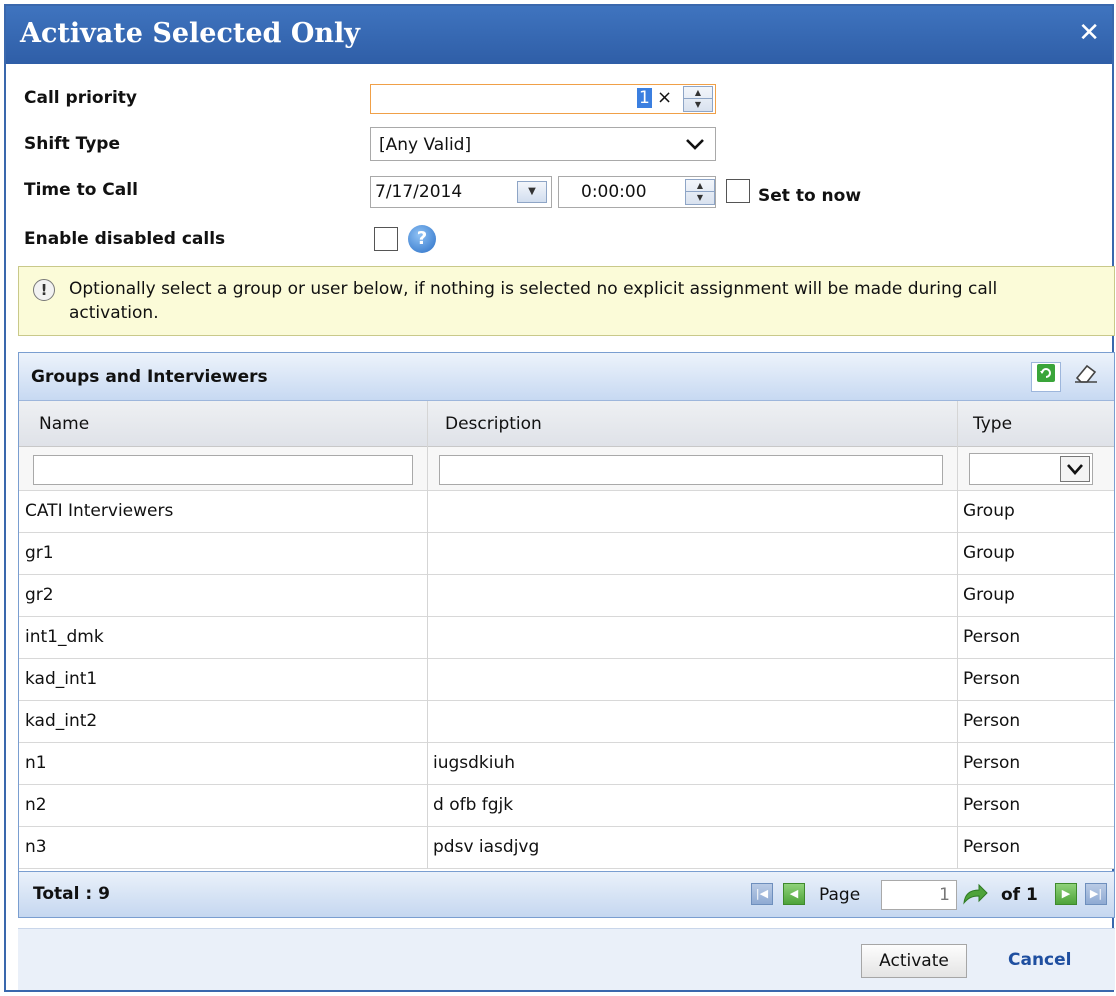 The height and width of the screenshot is (996, 1116). I want to click on time-value: 0:00:00, so click(614, 192).